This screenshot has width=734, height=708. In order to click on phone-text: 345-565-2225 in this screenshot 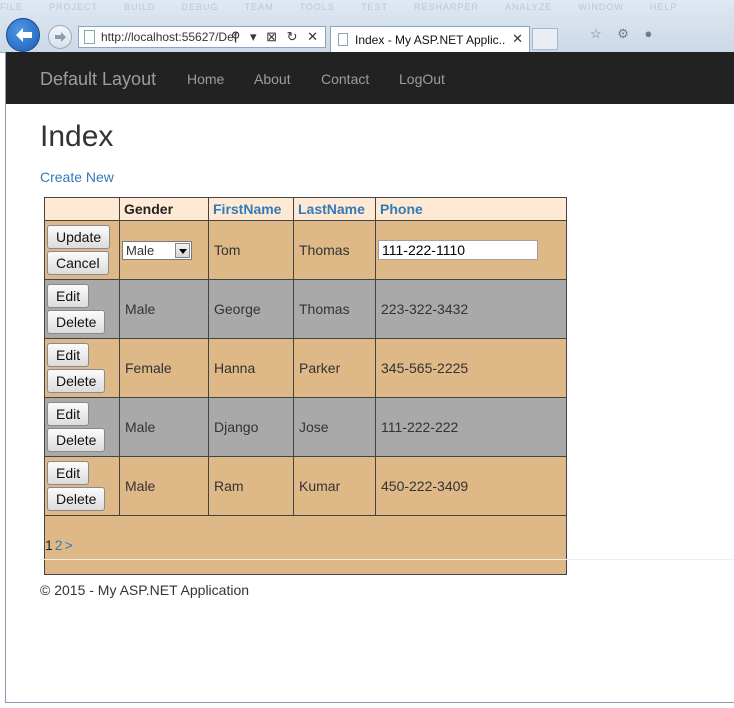, I will do `click(425, 368)`.